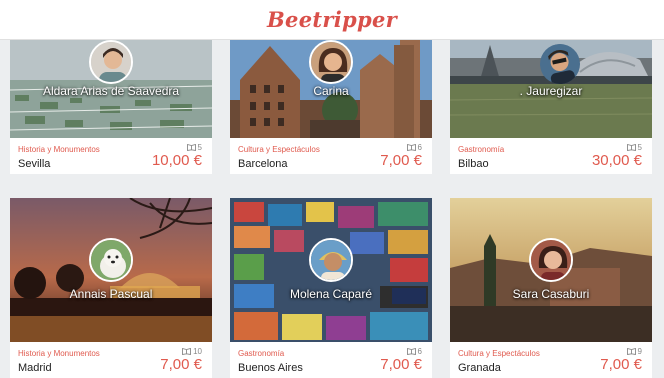 The width and height of the screenshot is (664, 378). Describe the element at coordinates (331, 360) in the screenshot. I see `tour-info: Gastronomía Buenos Aires 6 7,00 €` at that location.